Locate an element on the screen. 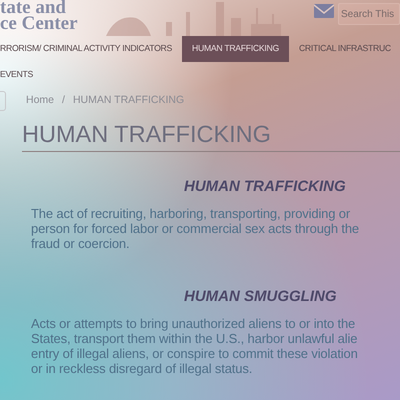 The height and width of the screenshot is (400, 400). paragraph-line: person for forced labor or commercial sex acts through the is located at coordinates (195, 228).